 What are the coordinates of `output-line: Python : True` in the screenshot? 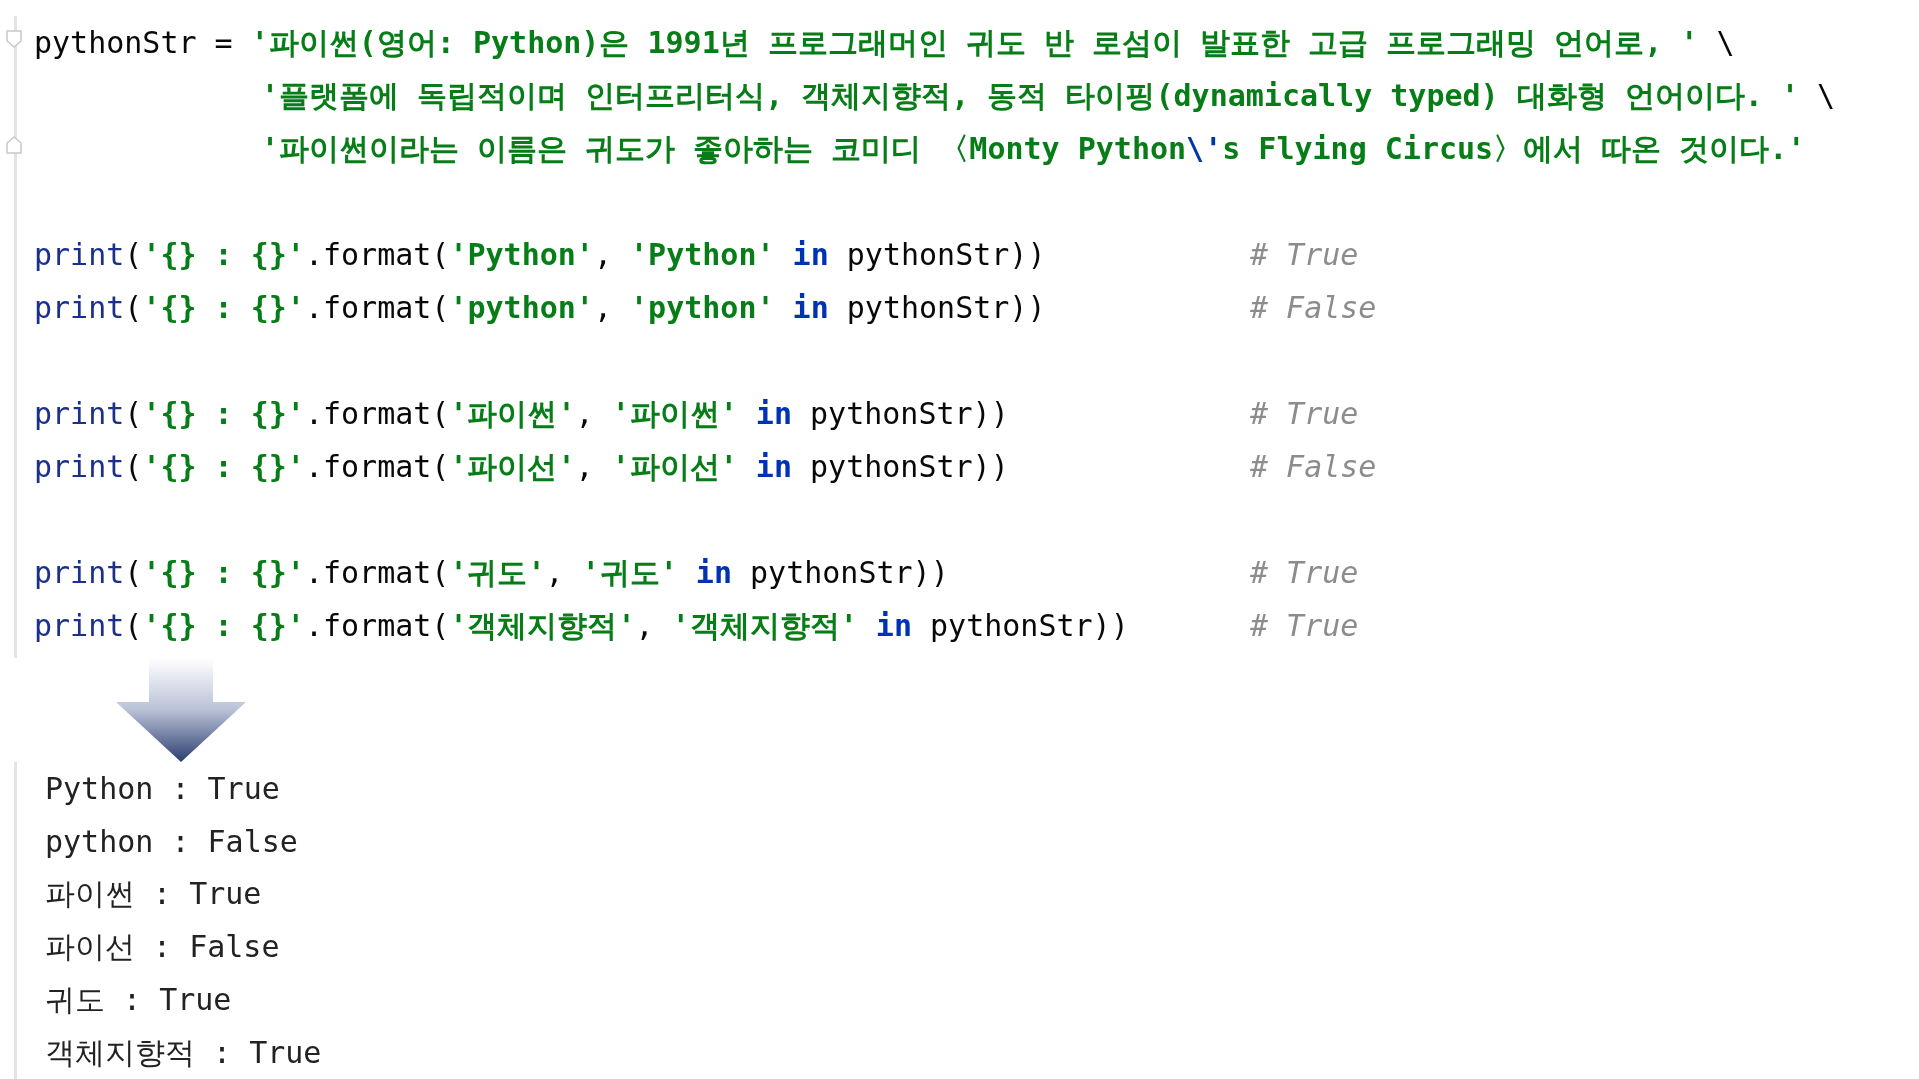 It's located at (162, 789).